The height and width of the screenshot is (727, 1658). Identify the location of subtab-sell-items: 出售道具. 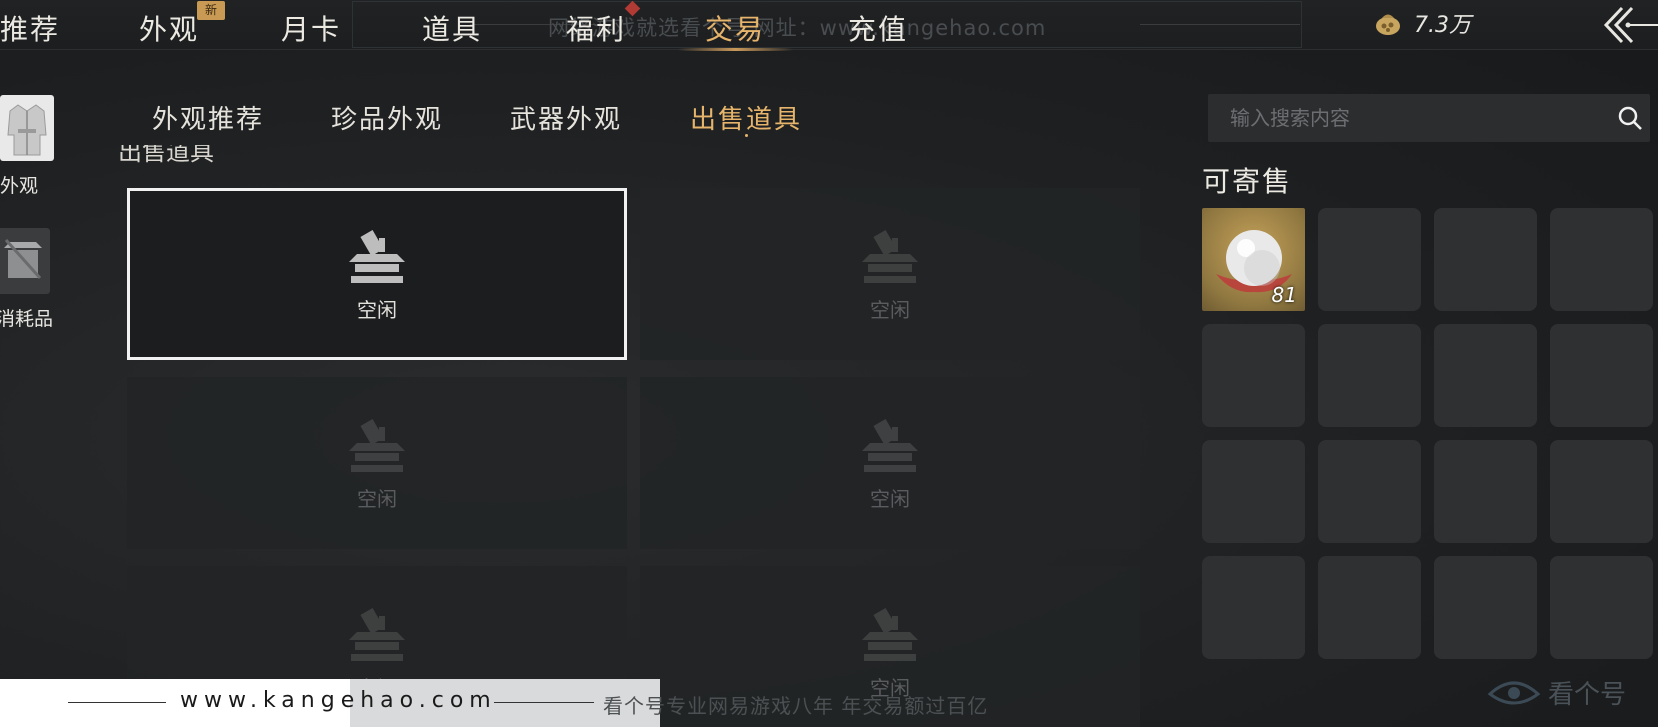
(746, 117).